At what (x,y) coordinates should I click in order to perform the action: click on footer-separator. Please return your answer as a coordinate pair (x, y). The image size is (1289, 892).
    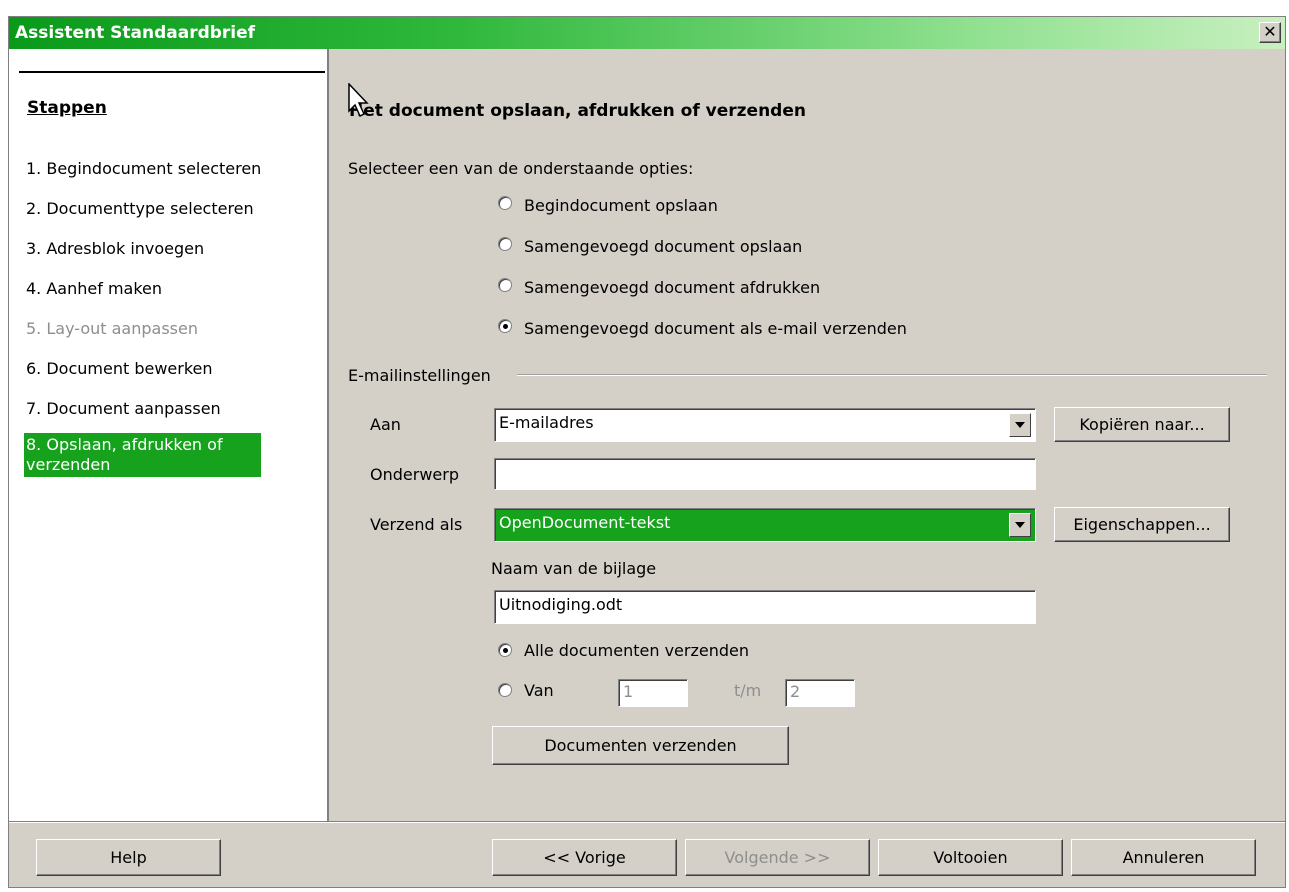
    Looking at the image, I should click on (647, 821).